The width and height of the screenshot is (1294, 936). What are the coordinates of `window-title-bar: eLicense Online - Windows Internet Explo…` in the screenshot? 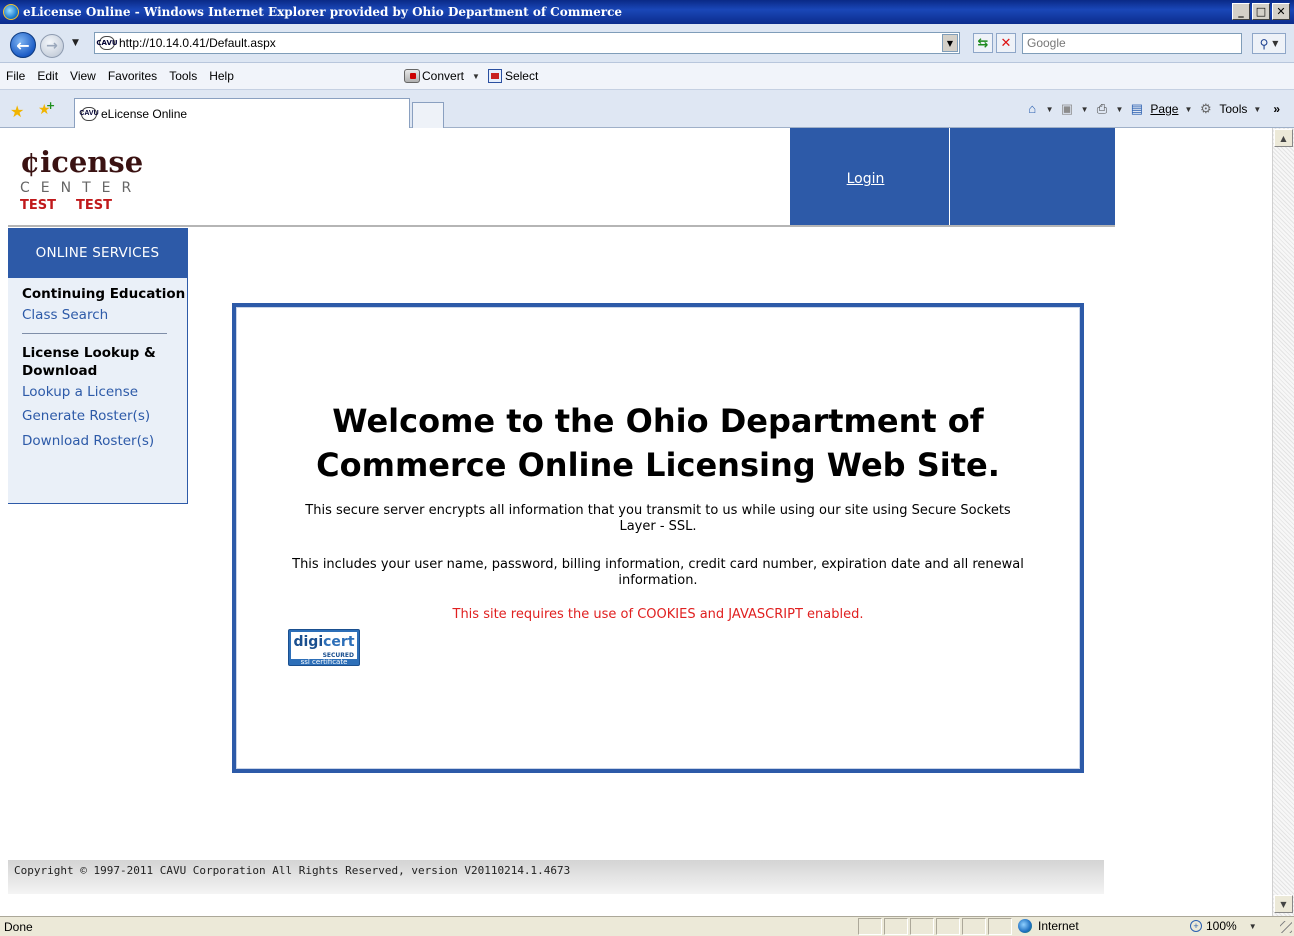 It's located at (647, 12).